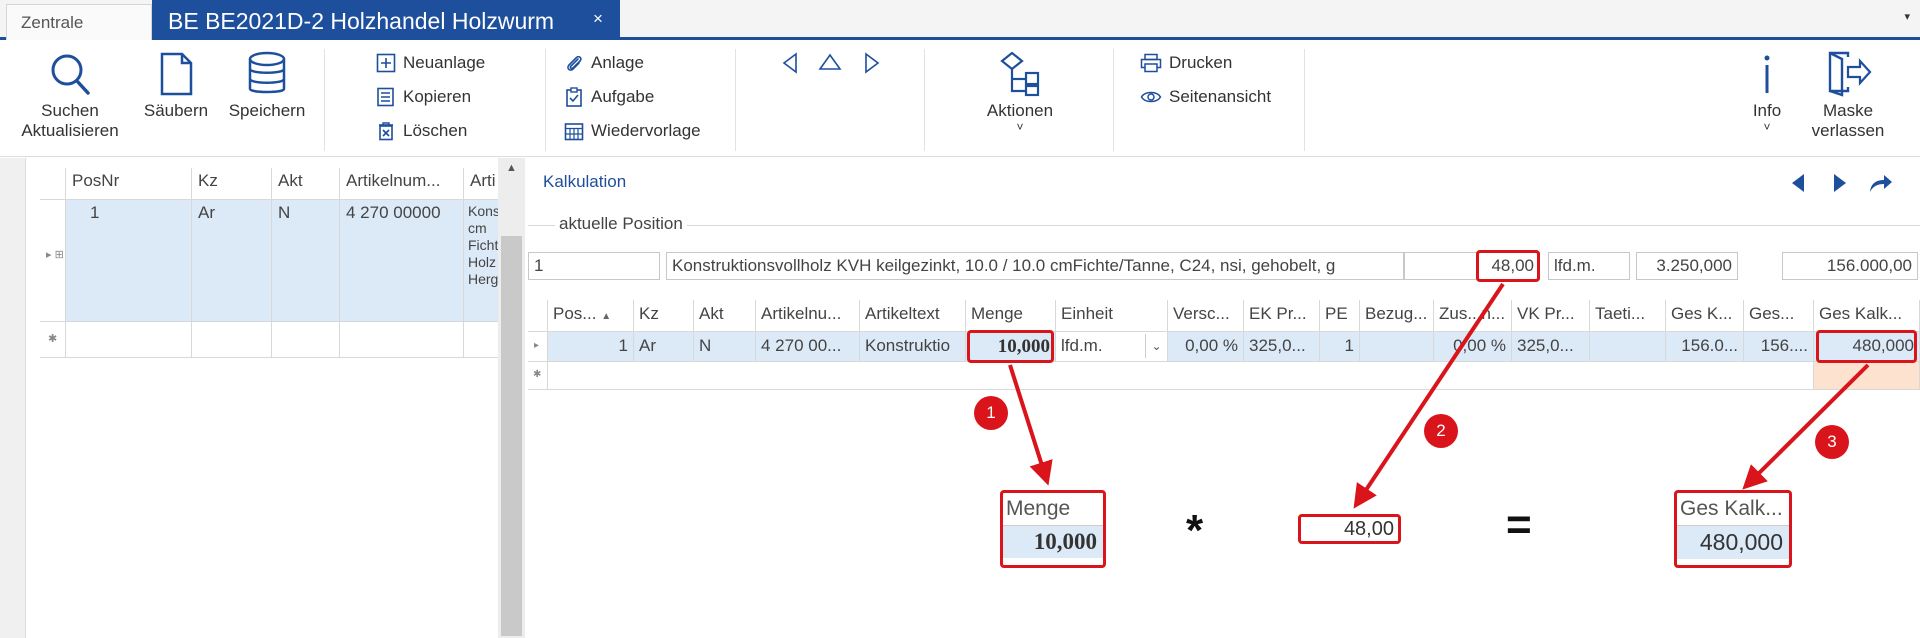 This screenshot has width=1920, height=638. What do you see at coordinates (1195, 530) in the screenshot?
I see `multiply-operator: *` at bounding box center [1195, 530].